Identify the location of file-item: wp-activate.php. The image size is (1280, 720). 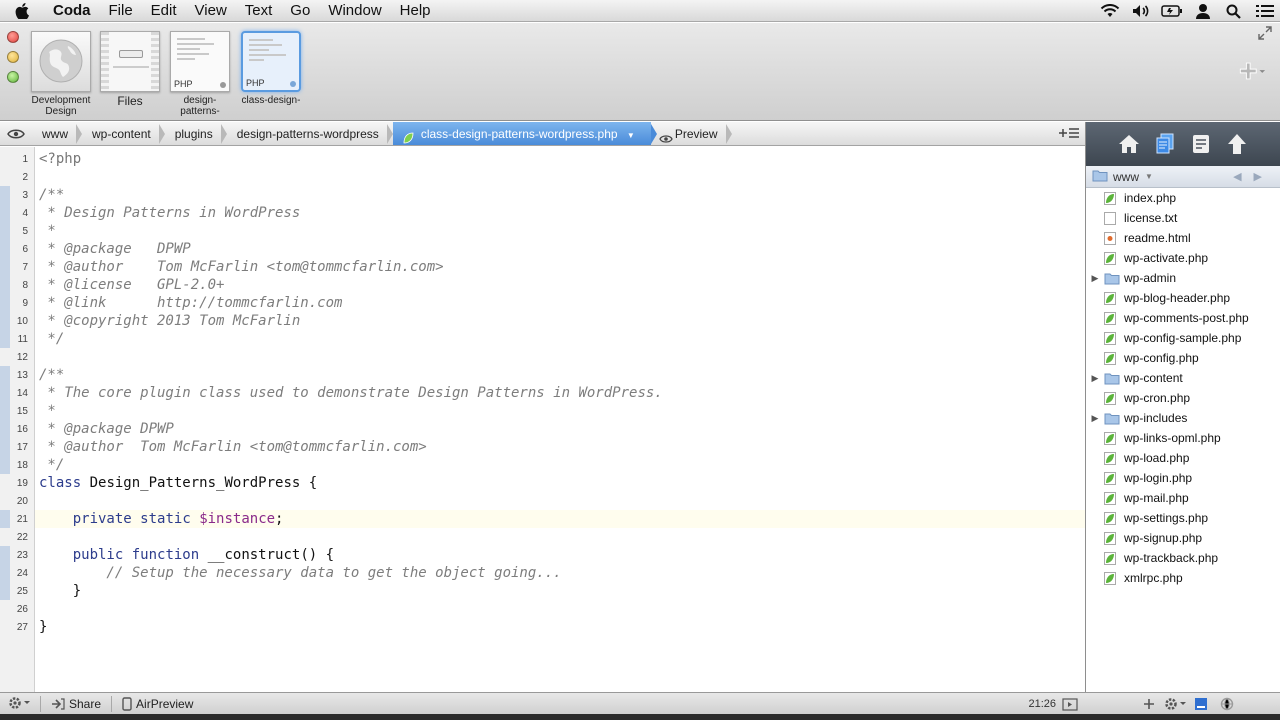
(1183, 258).